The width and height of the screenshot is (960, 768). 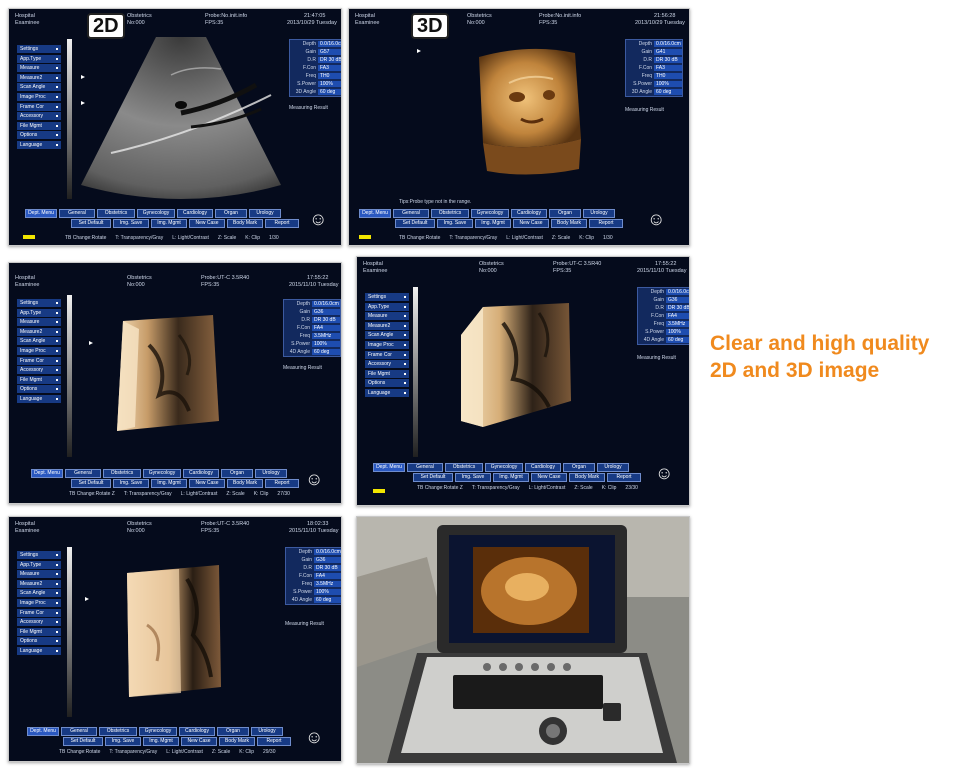 What do you see at coordinates (654, 76) in the screenshot?
I see `param-row: Freq TH0` at bounding box center [654, 76].